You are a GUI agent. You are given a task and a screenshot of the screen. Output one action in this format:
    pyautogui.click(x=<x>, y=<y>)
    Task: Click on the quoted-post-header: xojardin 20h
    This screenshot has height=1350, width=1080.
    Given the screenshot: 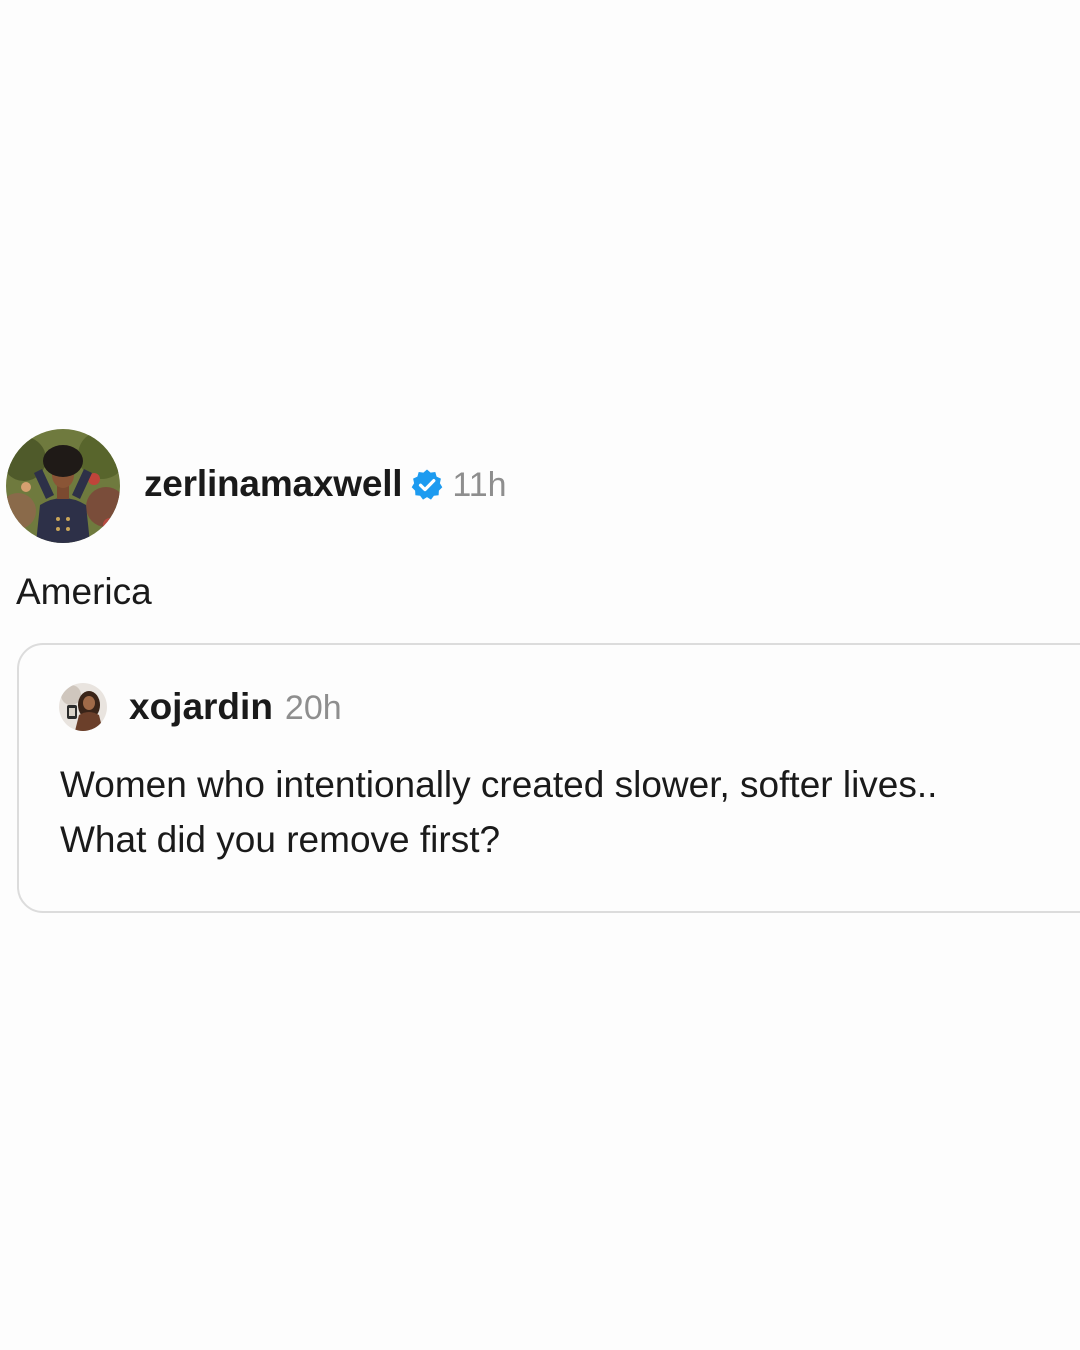 What is the action you would take?
    pyautogui.click(x=200, y=707)
    